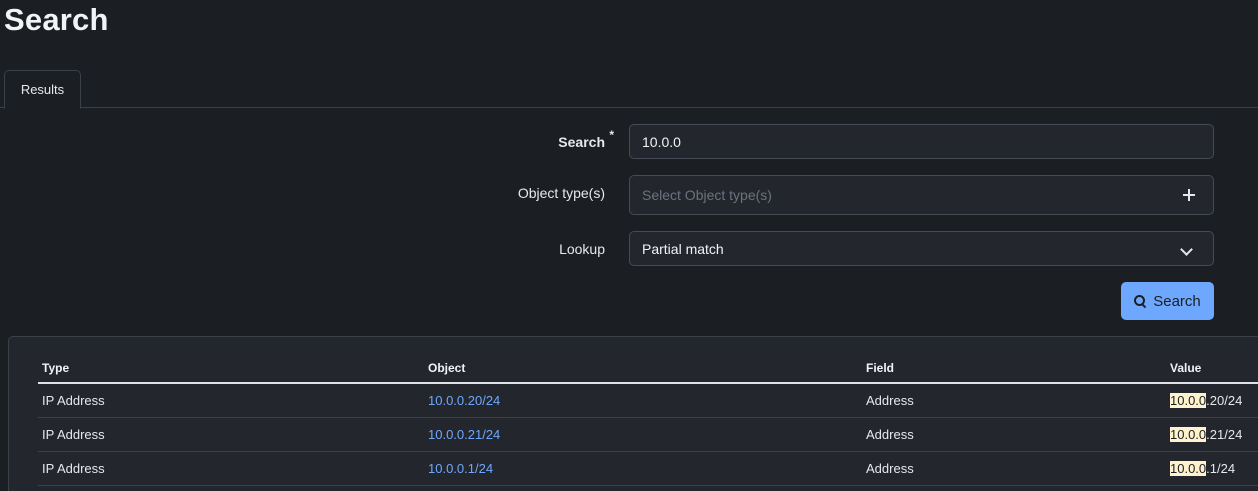 This screenshot has height=491, width=1258. Describe the element at coordinates (561, 193) in the screenshot. I see `object-types-label: Object type(s)` at that location.